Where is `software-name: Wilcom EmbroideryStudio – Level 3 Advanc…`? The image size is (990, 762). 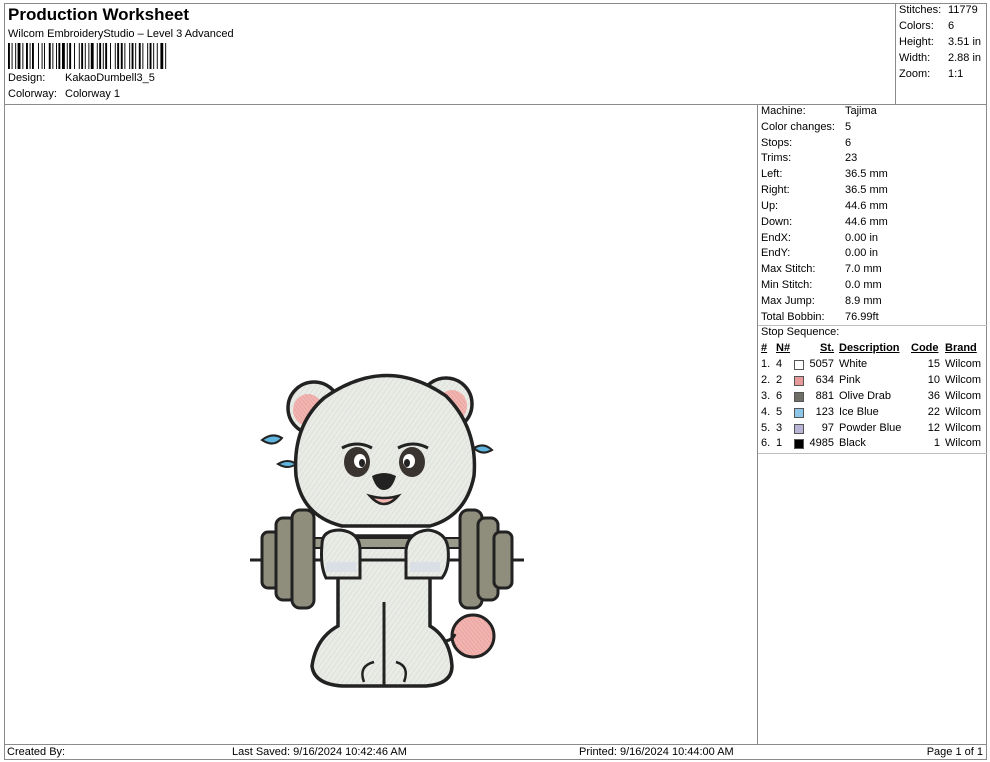
software-name: Wilcom EmbroideryStudio – Level 3 Advanc… is located at coordinates (121, 34).